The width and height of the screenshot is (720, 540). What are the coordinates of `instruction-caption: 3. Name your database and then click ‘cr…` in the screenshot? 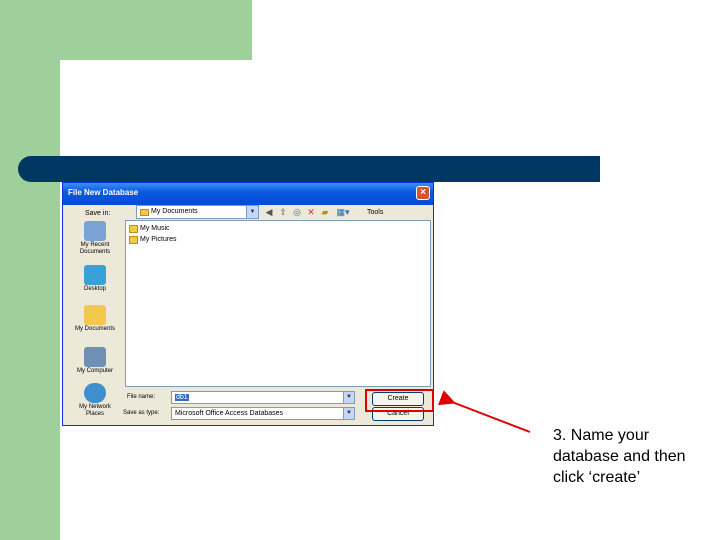 It's located at (619, 456).